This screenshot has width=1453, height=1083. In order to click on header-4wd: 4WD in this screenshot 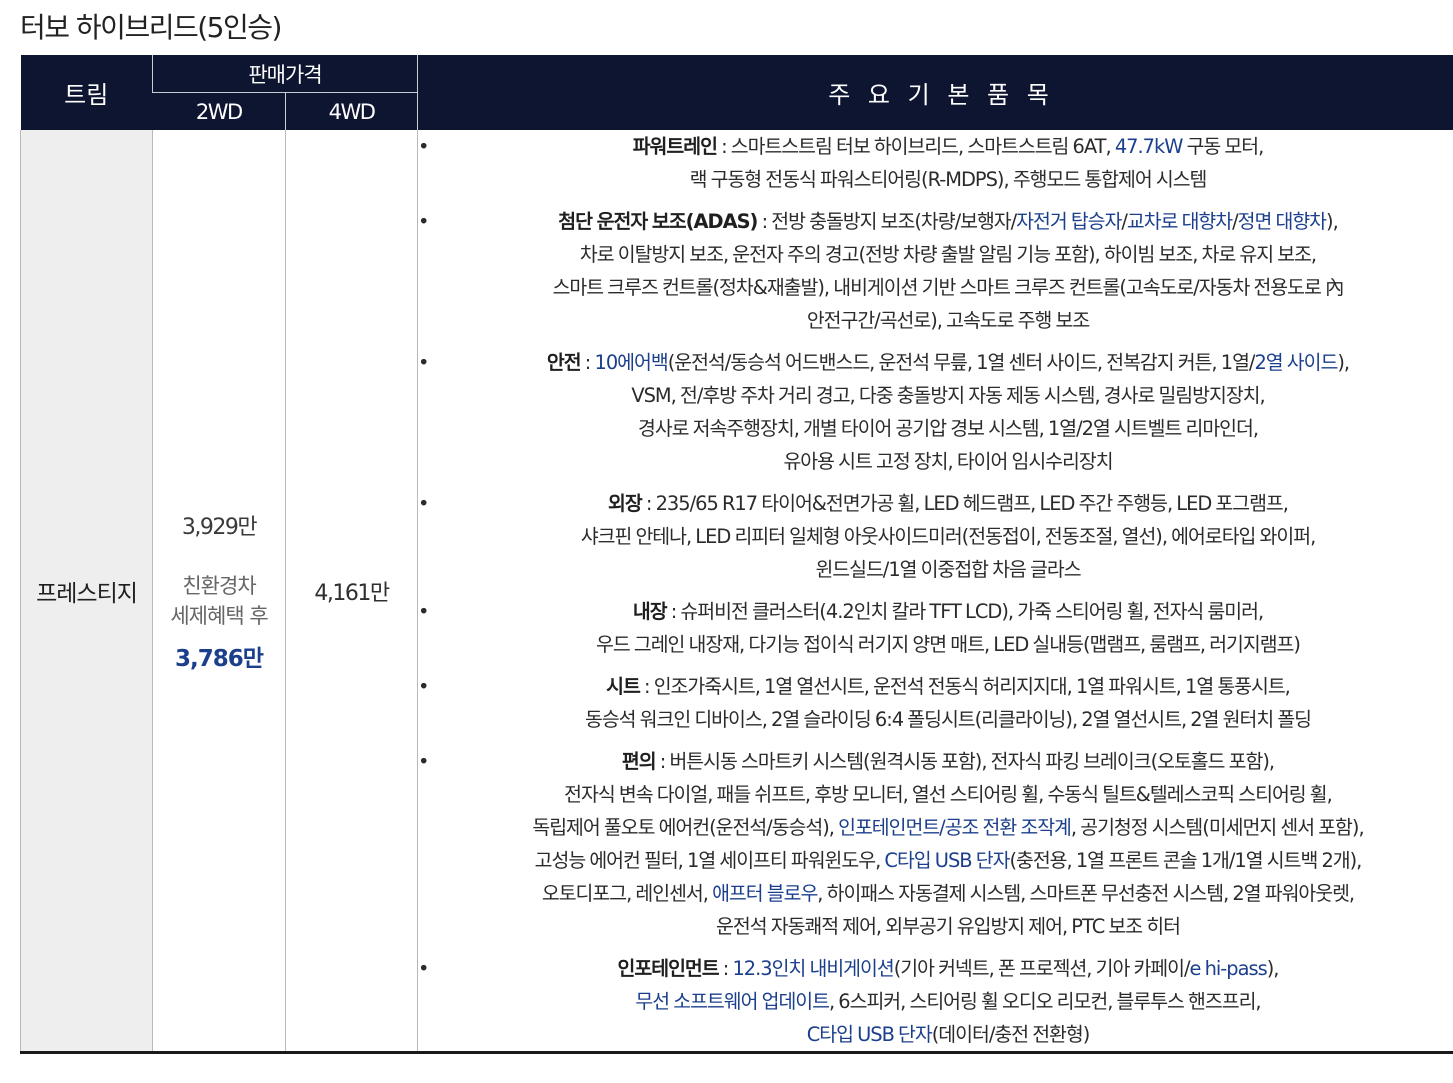, I will do `click(351, 111)`.